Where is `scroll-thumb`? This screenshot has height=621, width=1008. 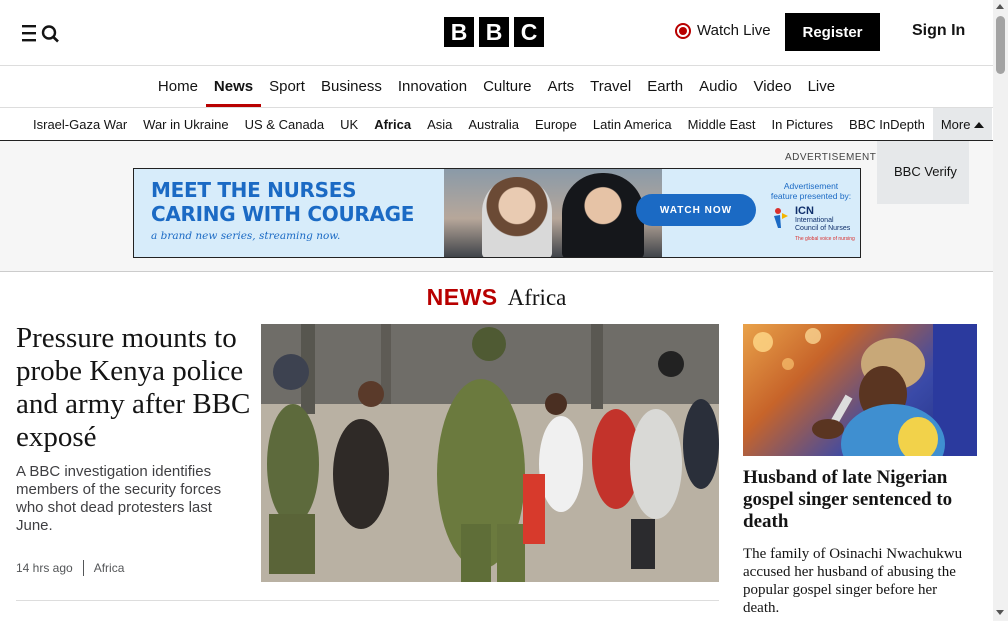
scroll-thumb is located at coordinates (1000, 45).